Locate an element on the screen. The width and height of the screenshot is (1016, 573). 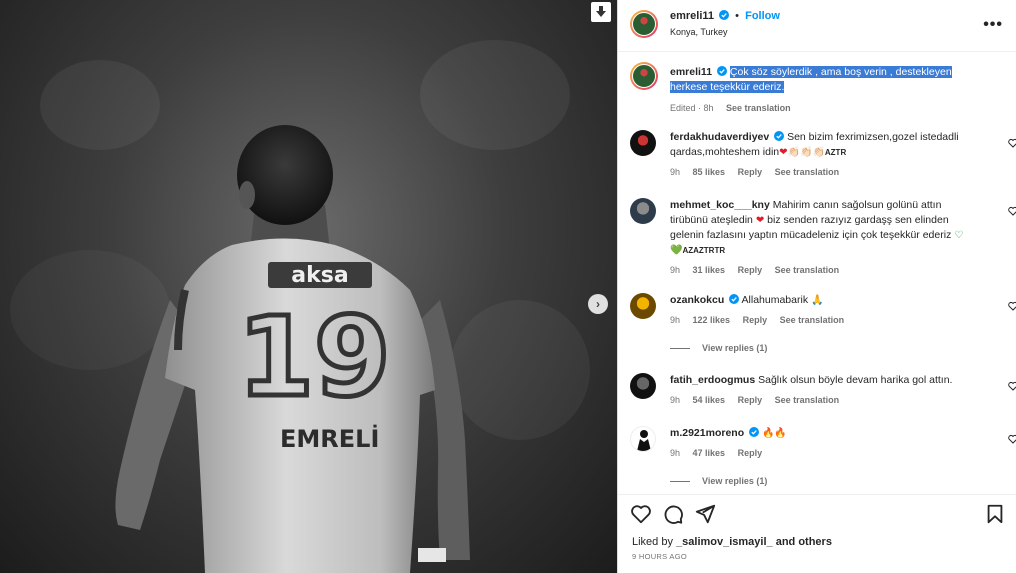
comment-username: mehmet_koc___kny is located at coordinates (720, 205).